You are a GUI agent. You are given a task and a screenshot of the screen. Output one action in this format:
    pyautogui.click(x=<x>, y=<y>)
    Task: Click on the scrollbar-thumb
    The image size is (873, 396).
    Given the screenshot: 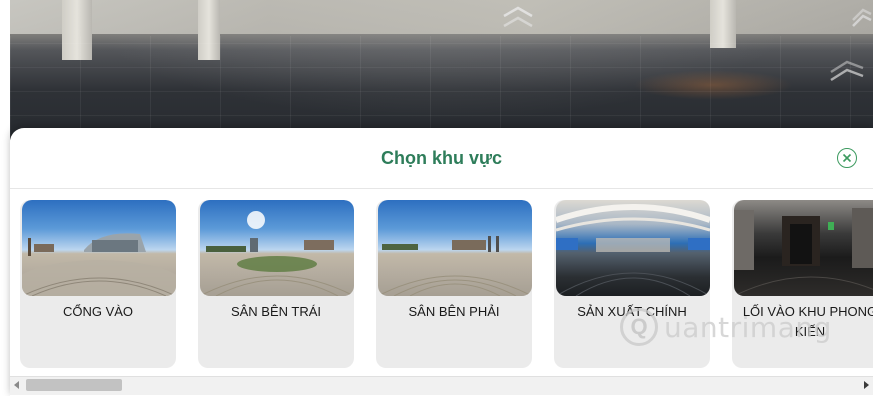 What is the action you would take?
    pyautogui.click(x=74, y=385)
    